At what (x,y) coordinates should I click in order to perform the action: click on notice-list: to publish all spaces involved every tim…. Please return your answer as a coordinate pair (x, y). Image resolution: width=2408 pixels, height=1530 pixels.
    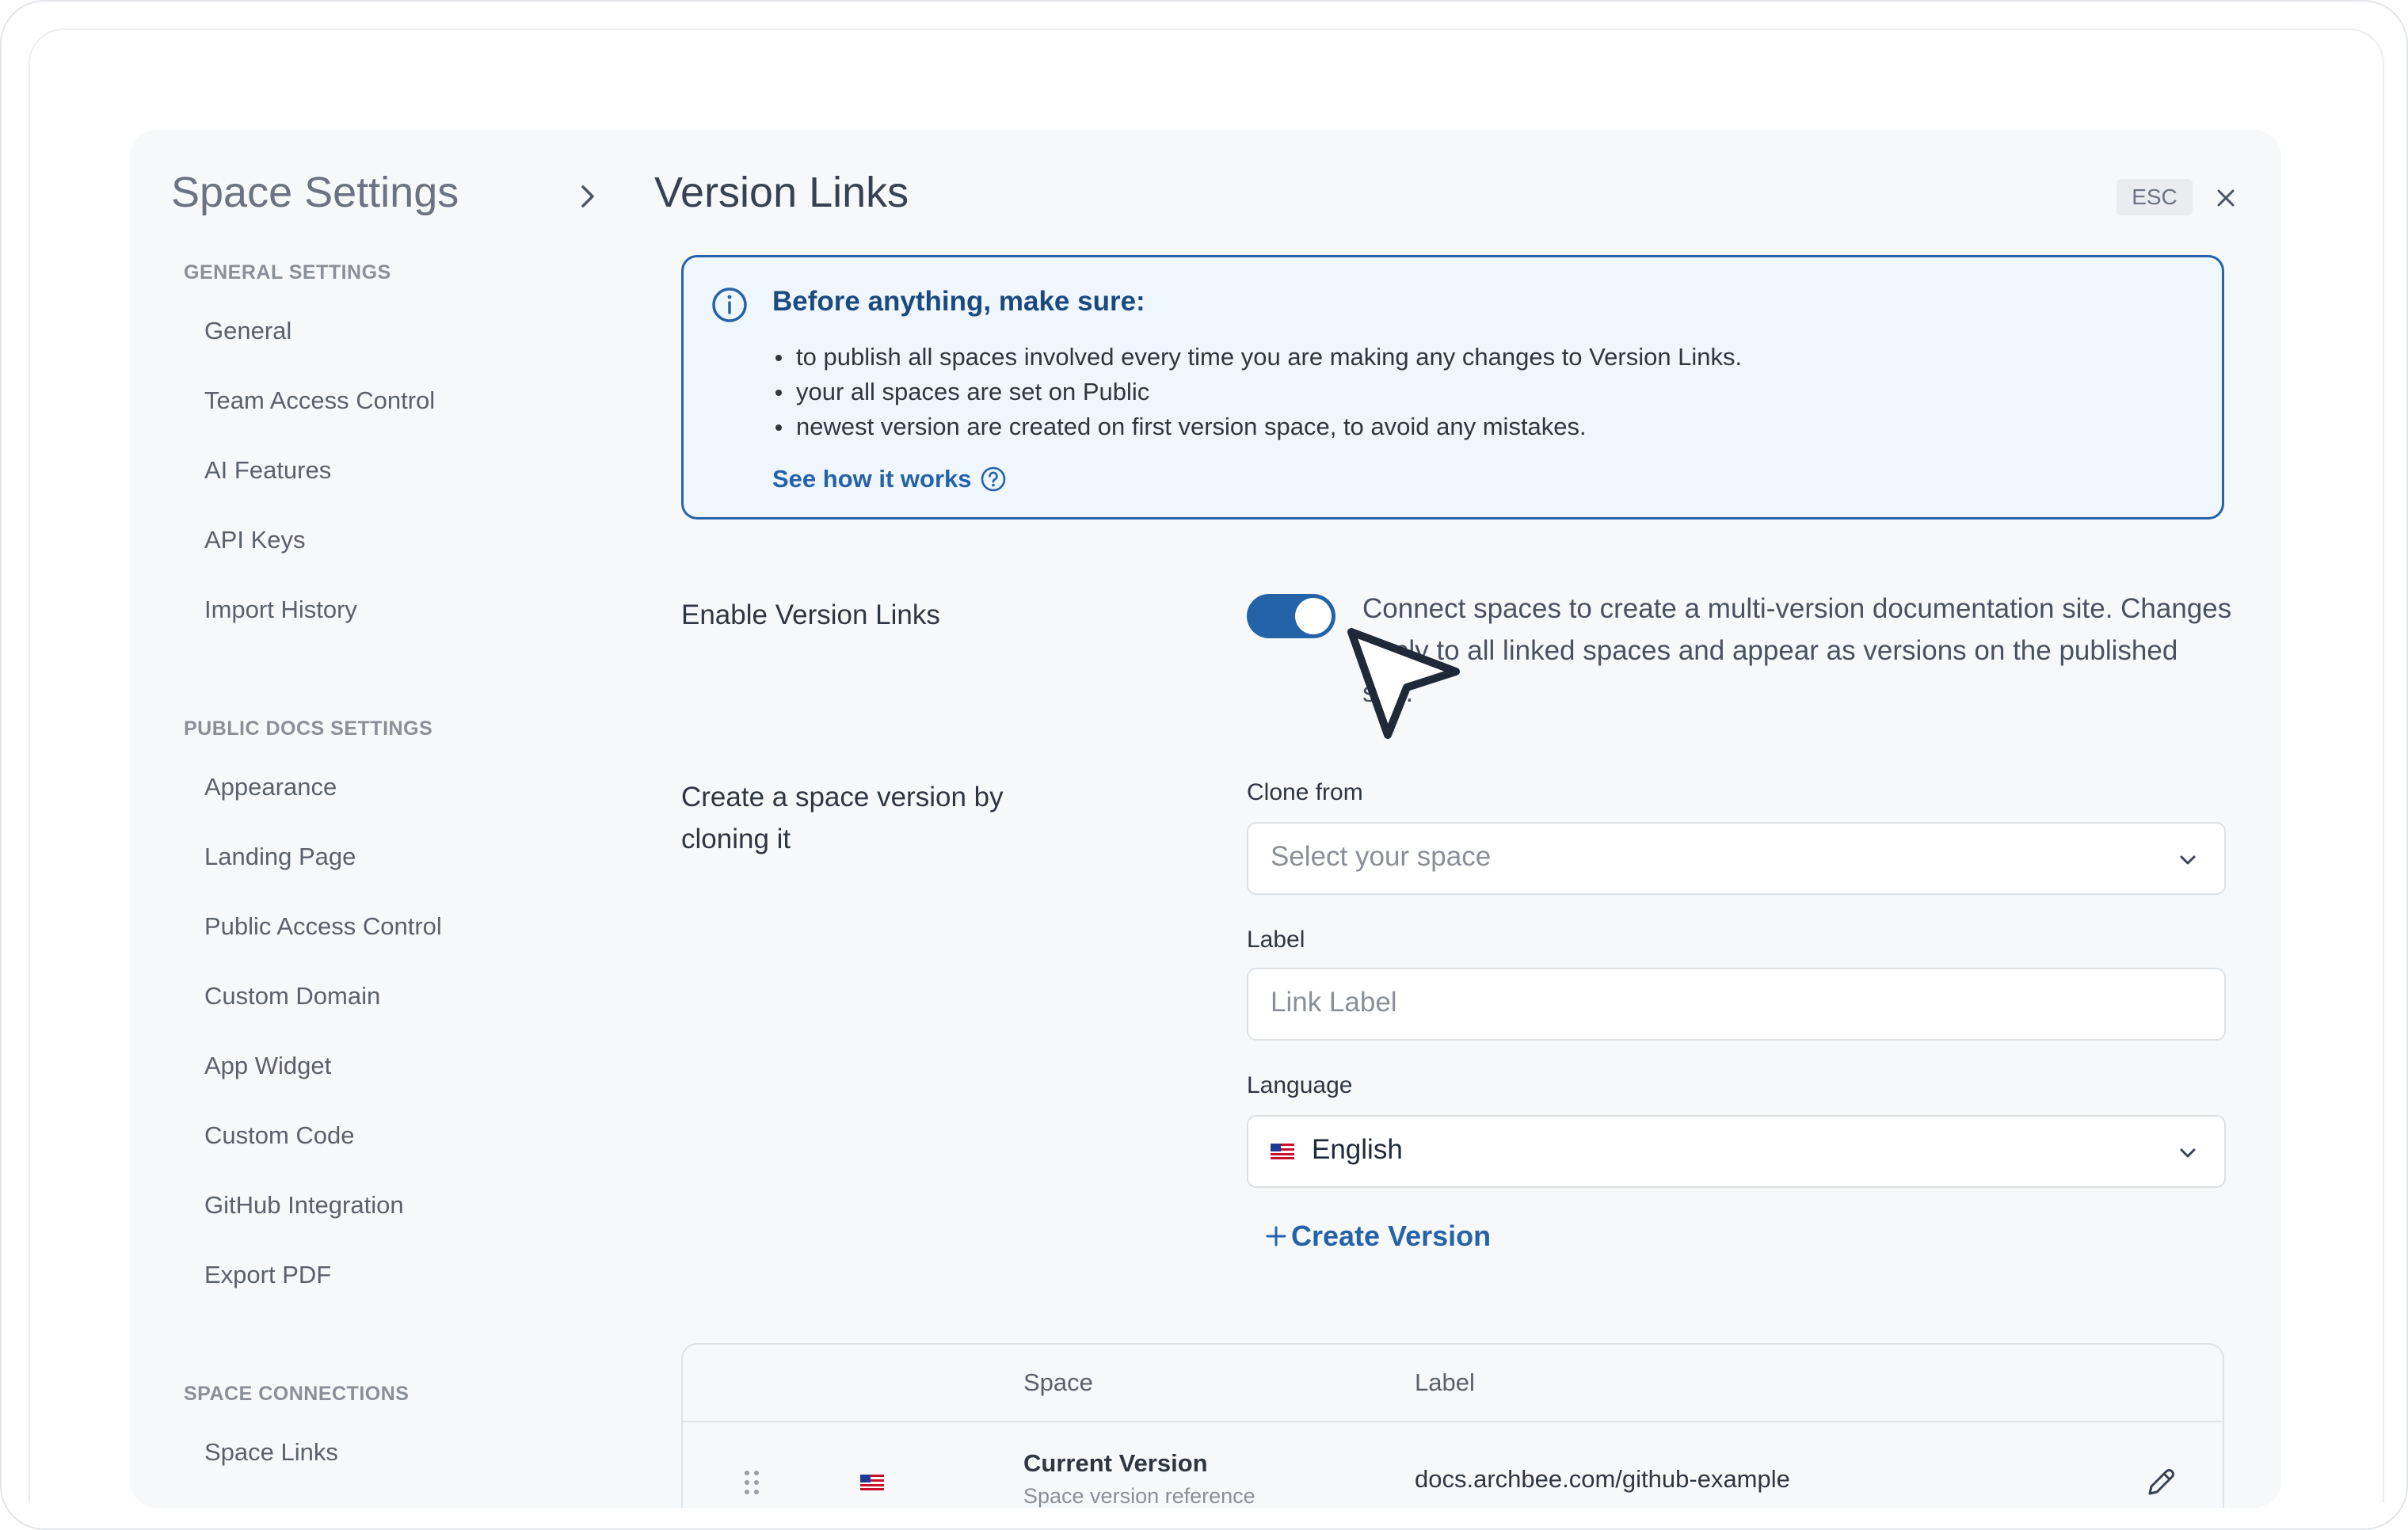
    Looking at the image, I should click on (1257, 392).